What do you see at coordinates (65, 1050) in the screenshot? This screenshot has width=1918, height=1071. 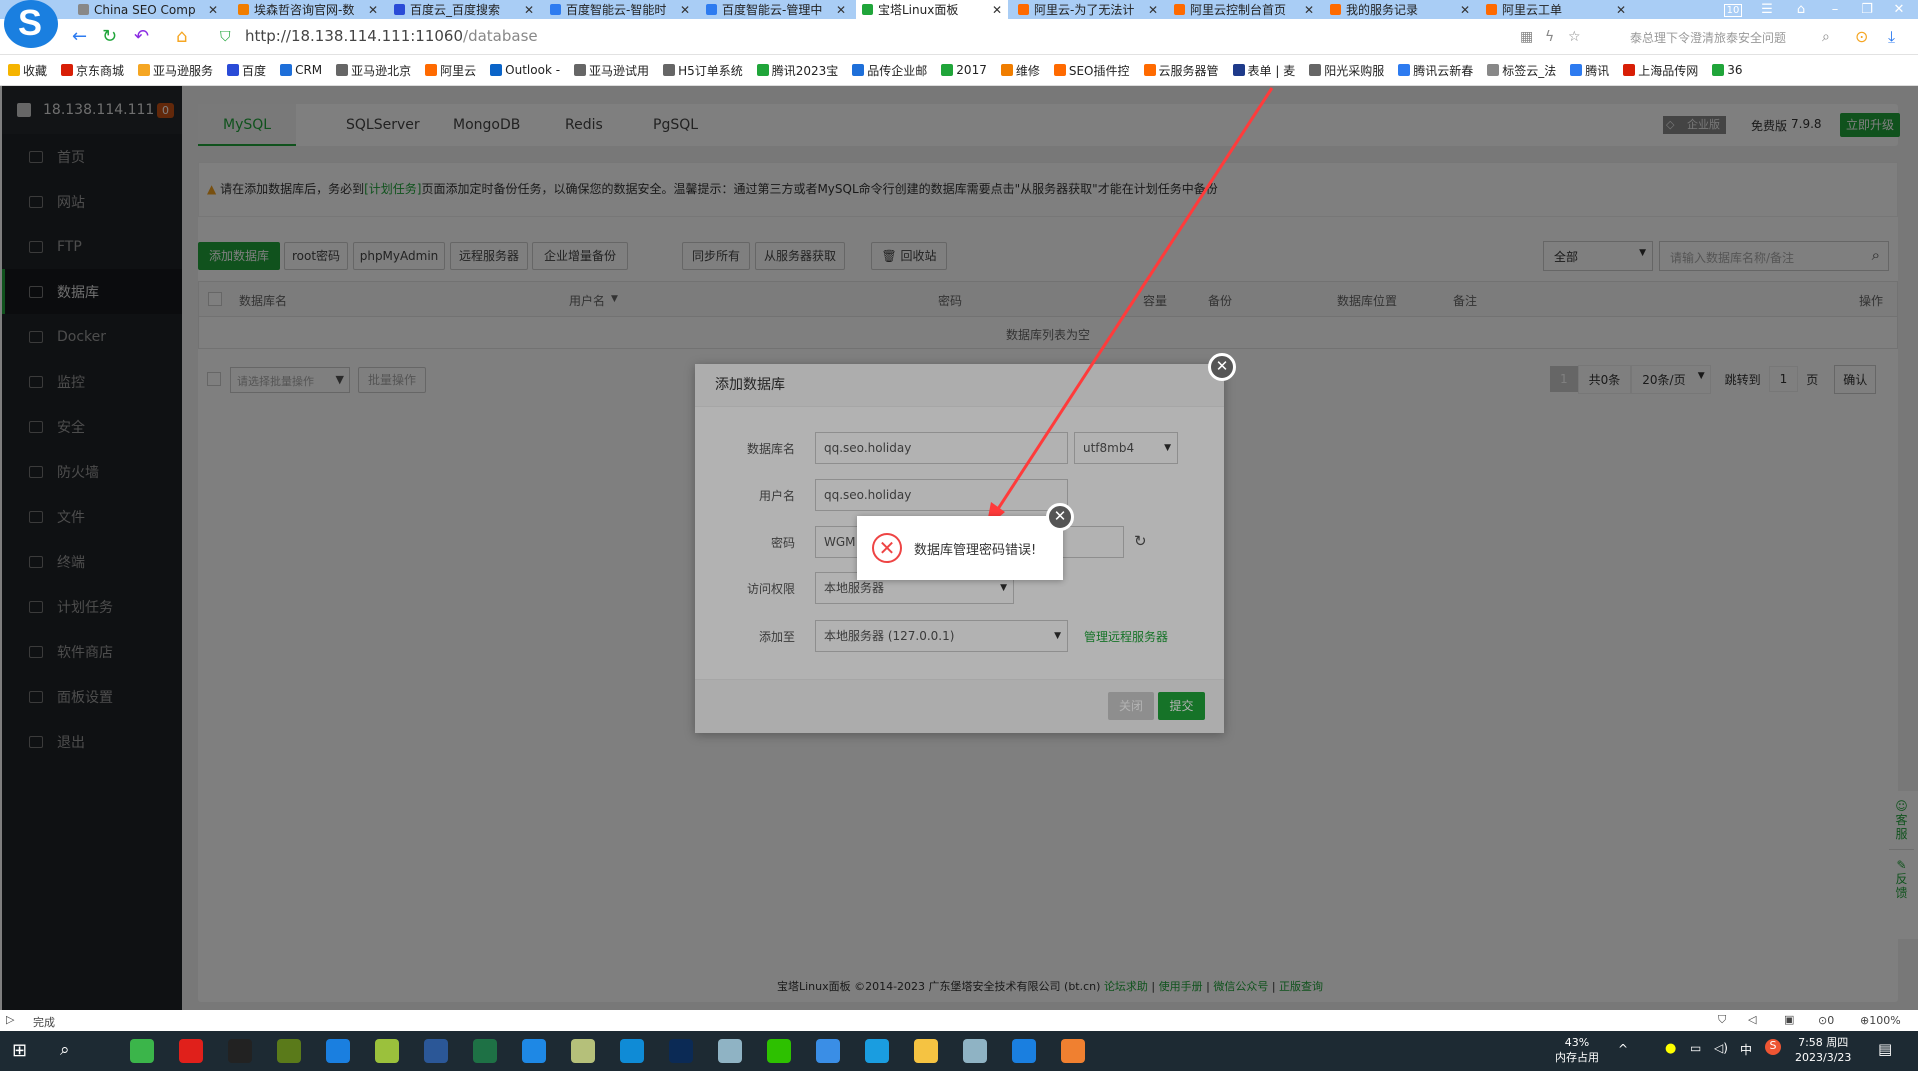 I see `search-icon: ⌕` at bounding box center [65, 1050].